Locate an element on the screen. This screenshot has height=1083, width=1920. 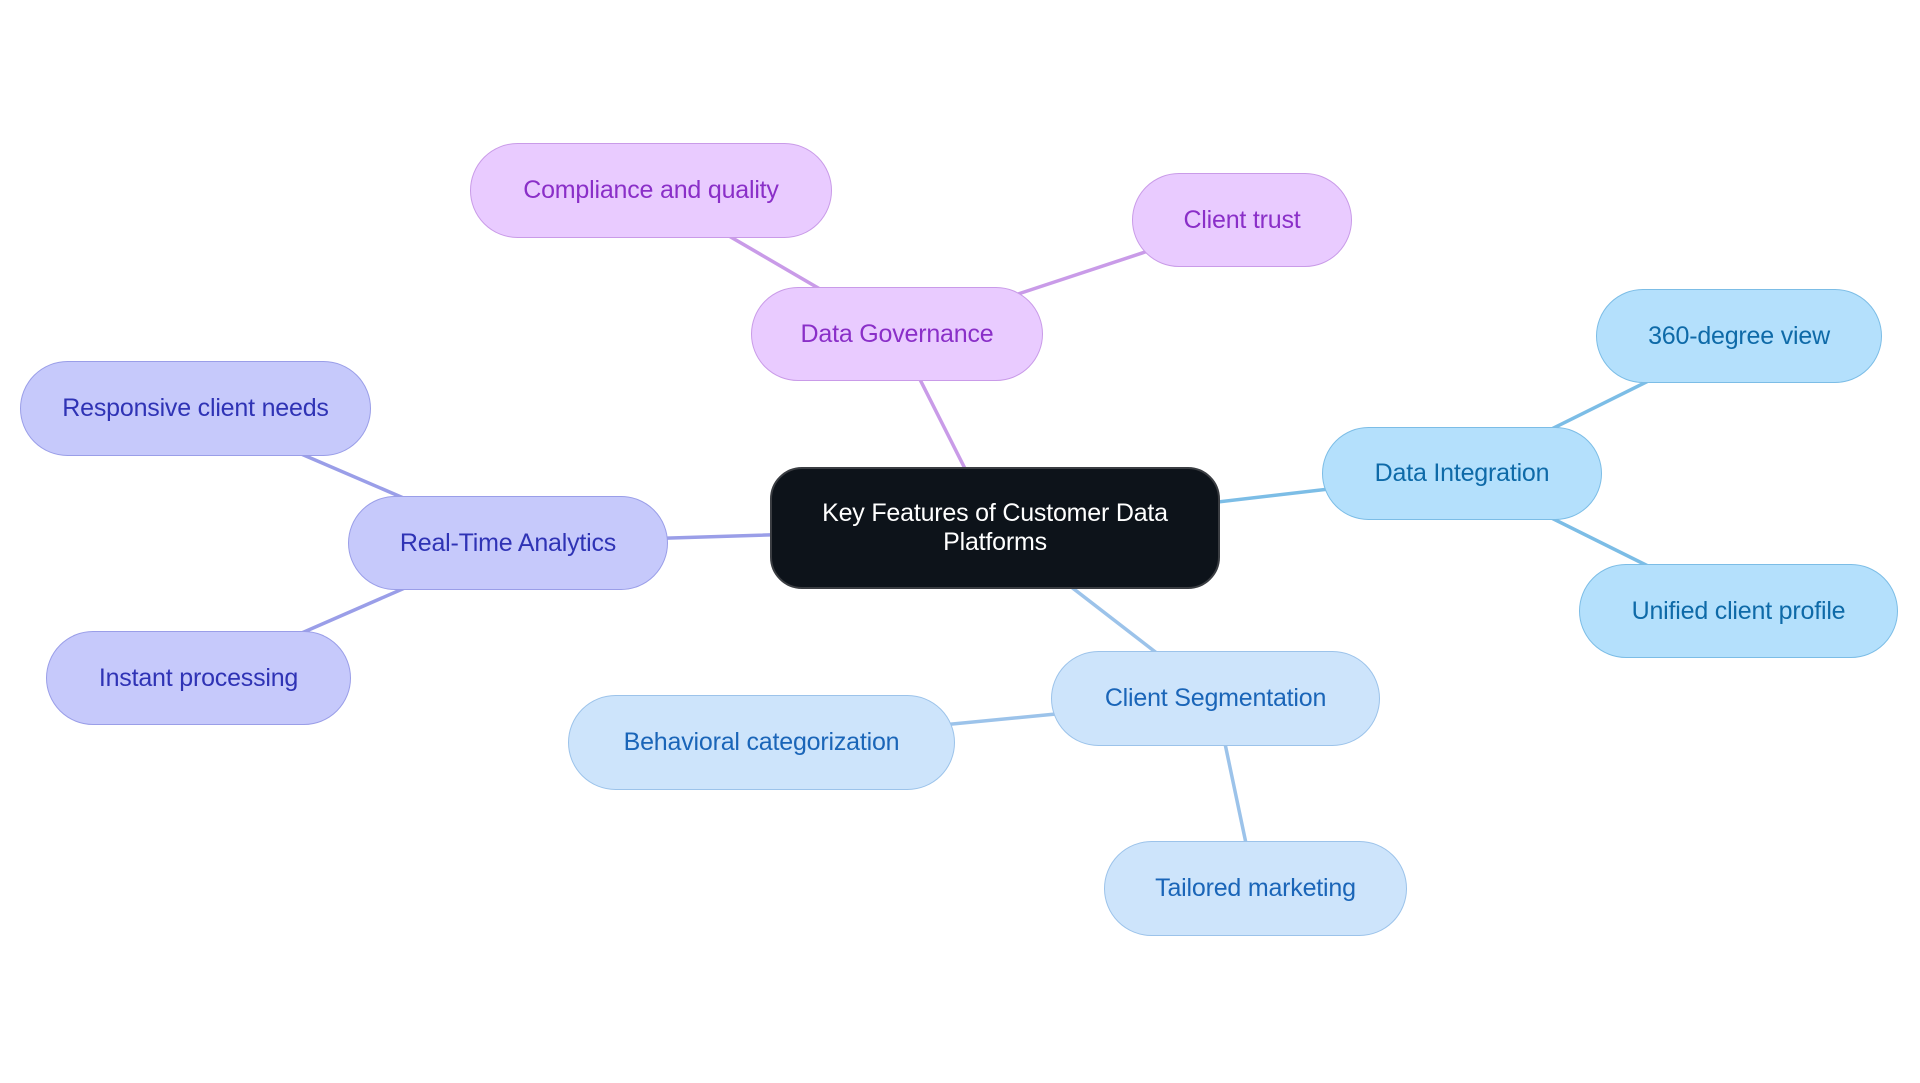
leaf-label: 360-degree view is located at coordinates (1739, 335).